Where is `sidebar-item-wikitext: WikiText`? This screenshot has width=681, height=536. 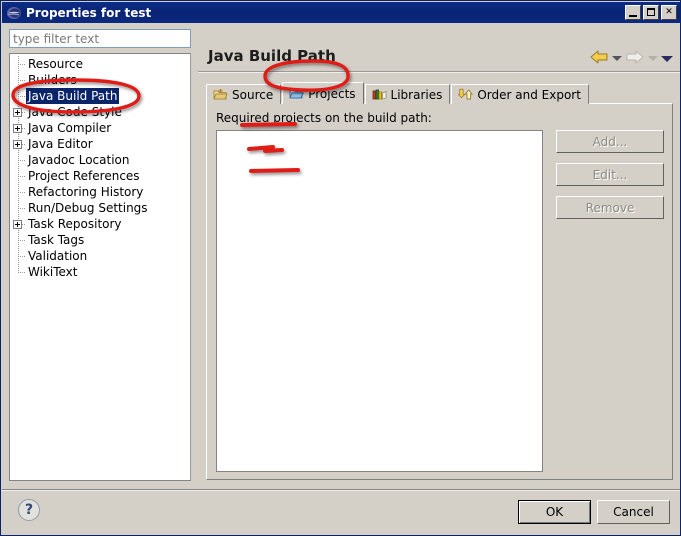
sidebar-item-wikitext: WikiText is located at coordinates (100, 272).